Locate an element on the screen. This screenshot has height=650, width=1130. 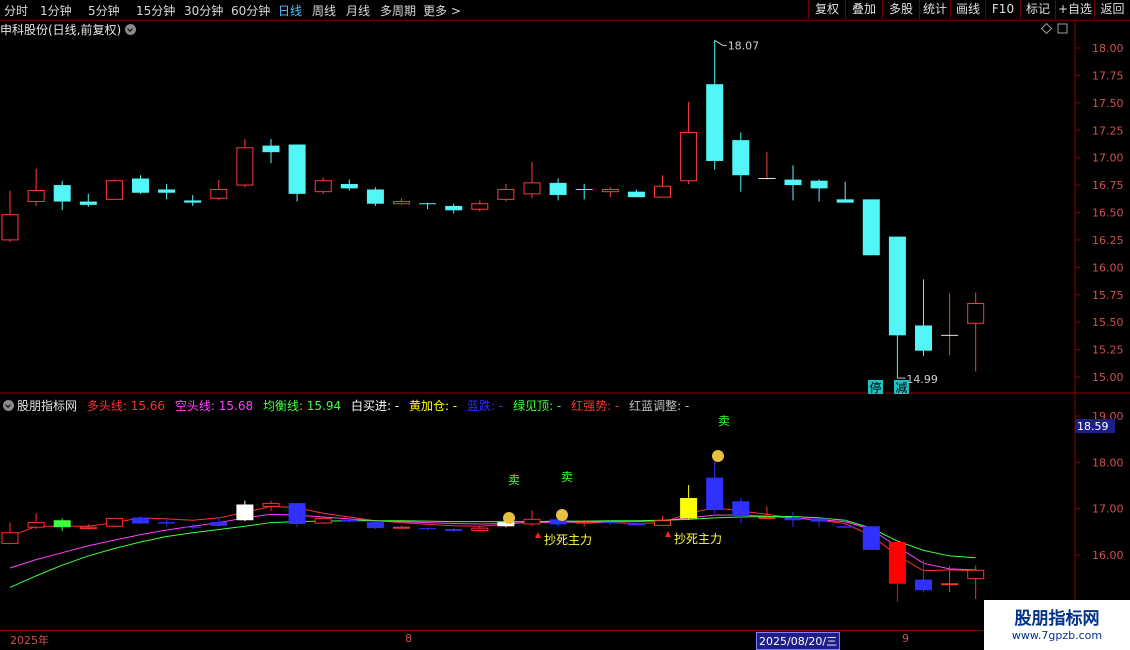
axis-month-label: 8 is located at coordinates (408, 638).